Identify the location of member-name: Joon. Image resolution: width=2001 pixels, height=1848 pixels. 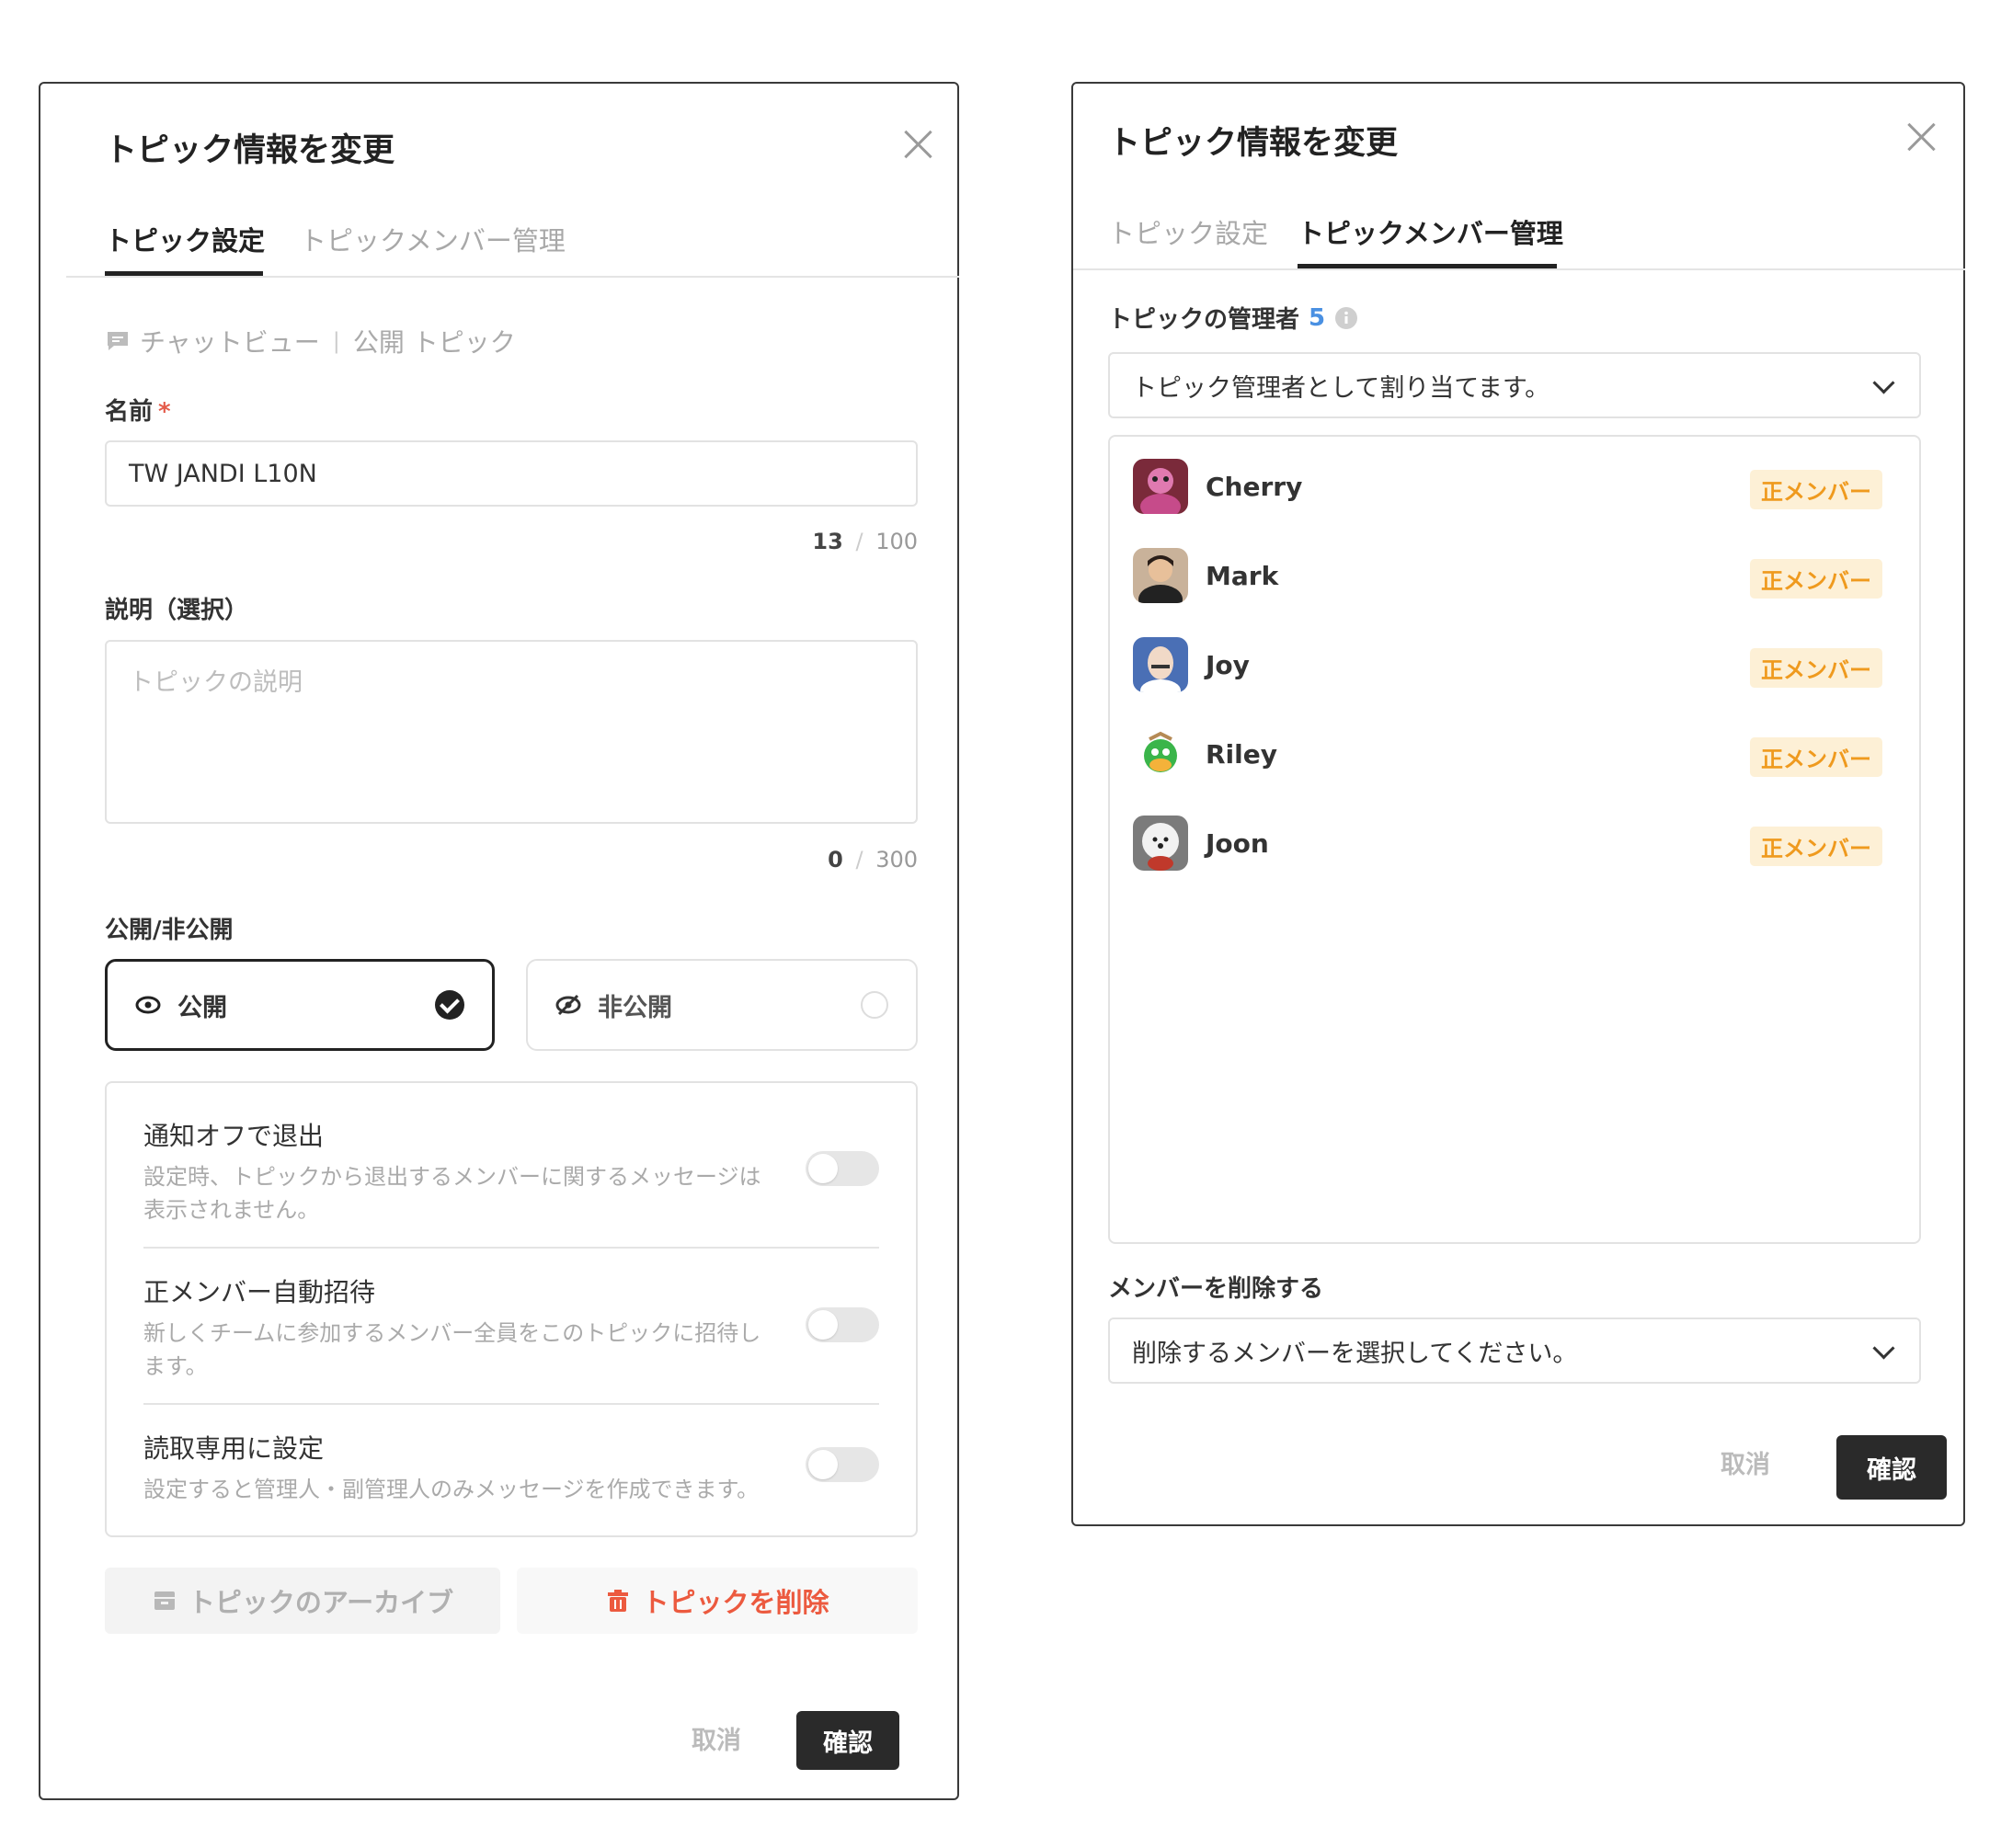
(1237, 843).